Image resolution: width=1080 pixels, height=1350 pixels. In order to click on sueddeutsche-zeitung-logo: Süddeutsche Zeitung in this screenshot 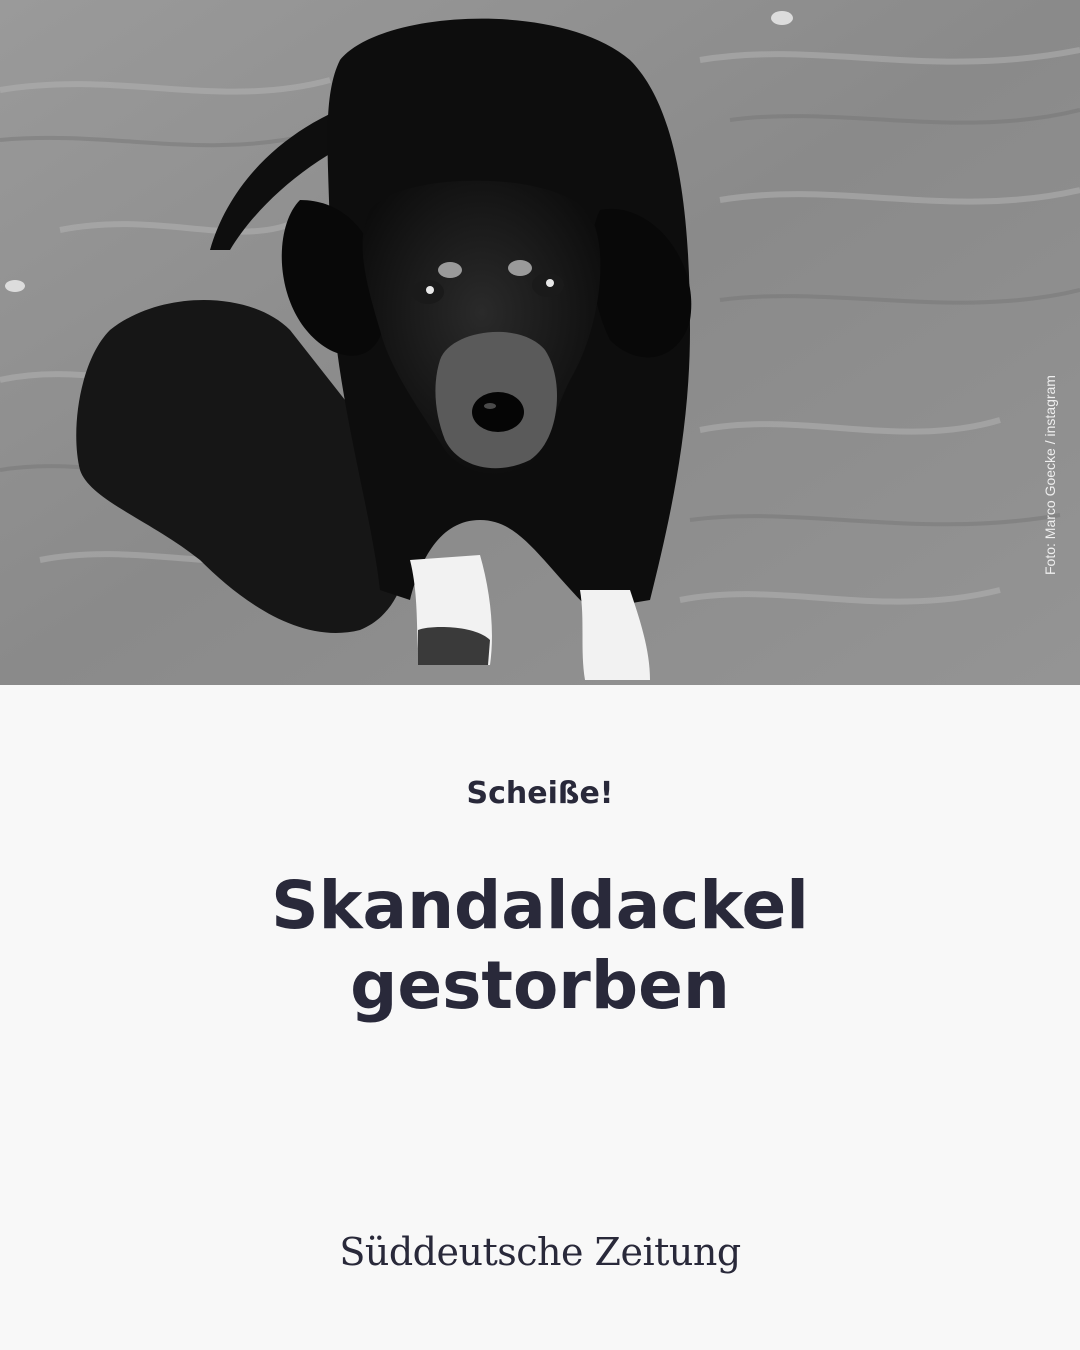, I will do `click(540, 1252)`.